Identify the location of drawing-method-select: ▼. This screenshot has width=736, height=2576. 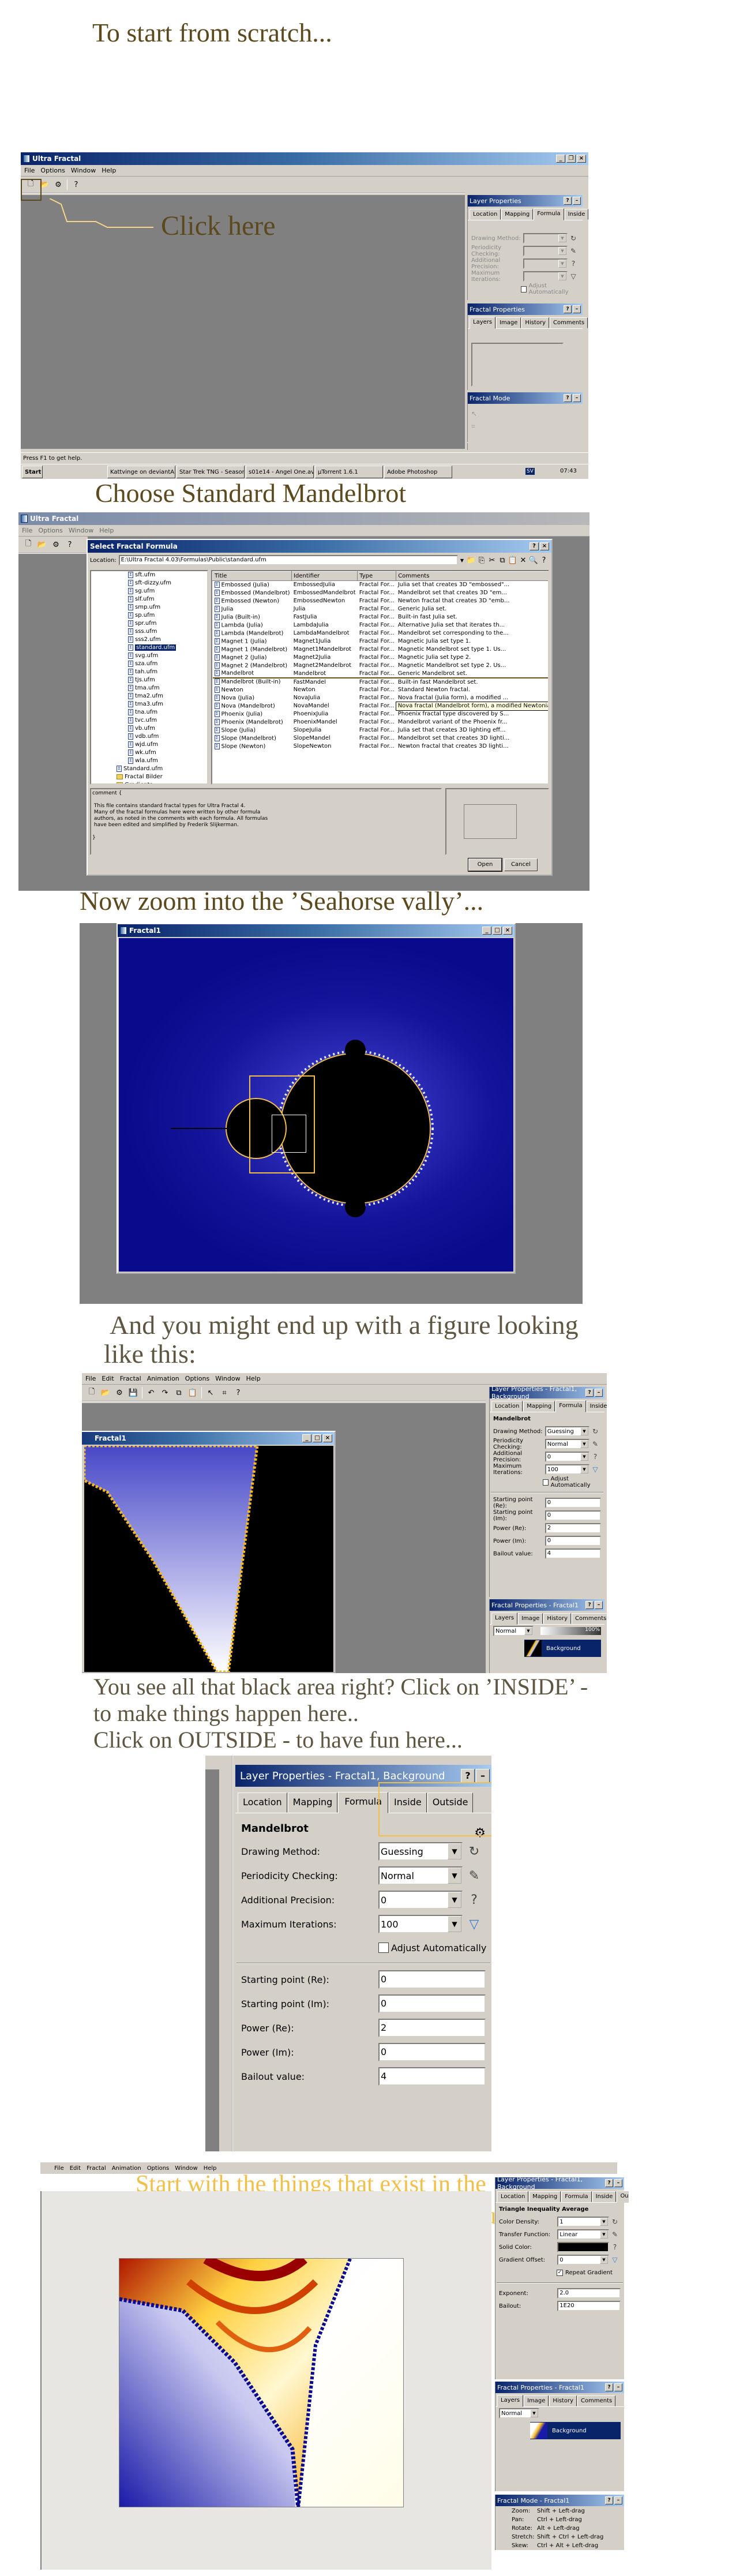
(545, 238).